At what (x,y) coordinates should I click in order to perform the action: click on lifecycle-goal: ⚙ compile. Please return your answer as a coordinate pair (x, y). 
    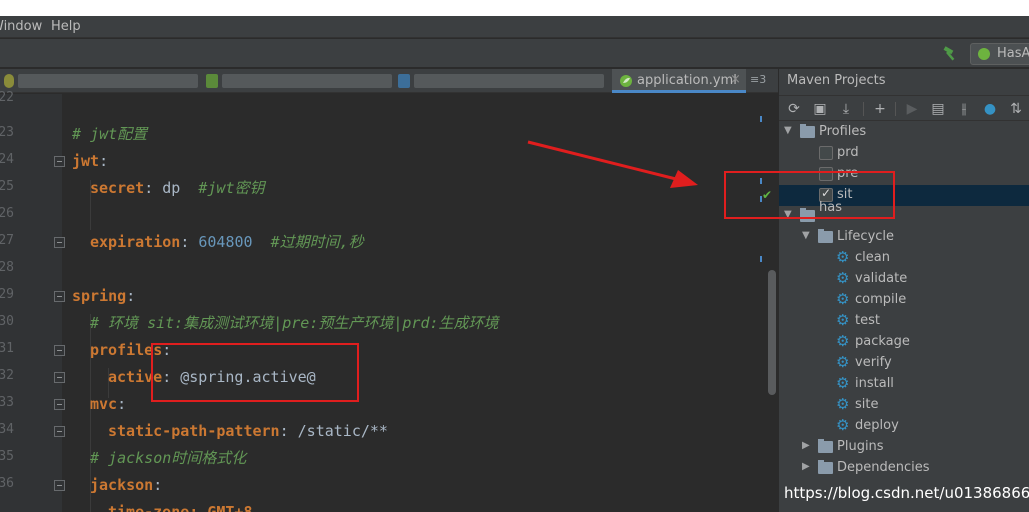
    Looking at the image, I should click on (904, 300).